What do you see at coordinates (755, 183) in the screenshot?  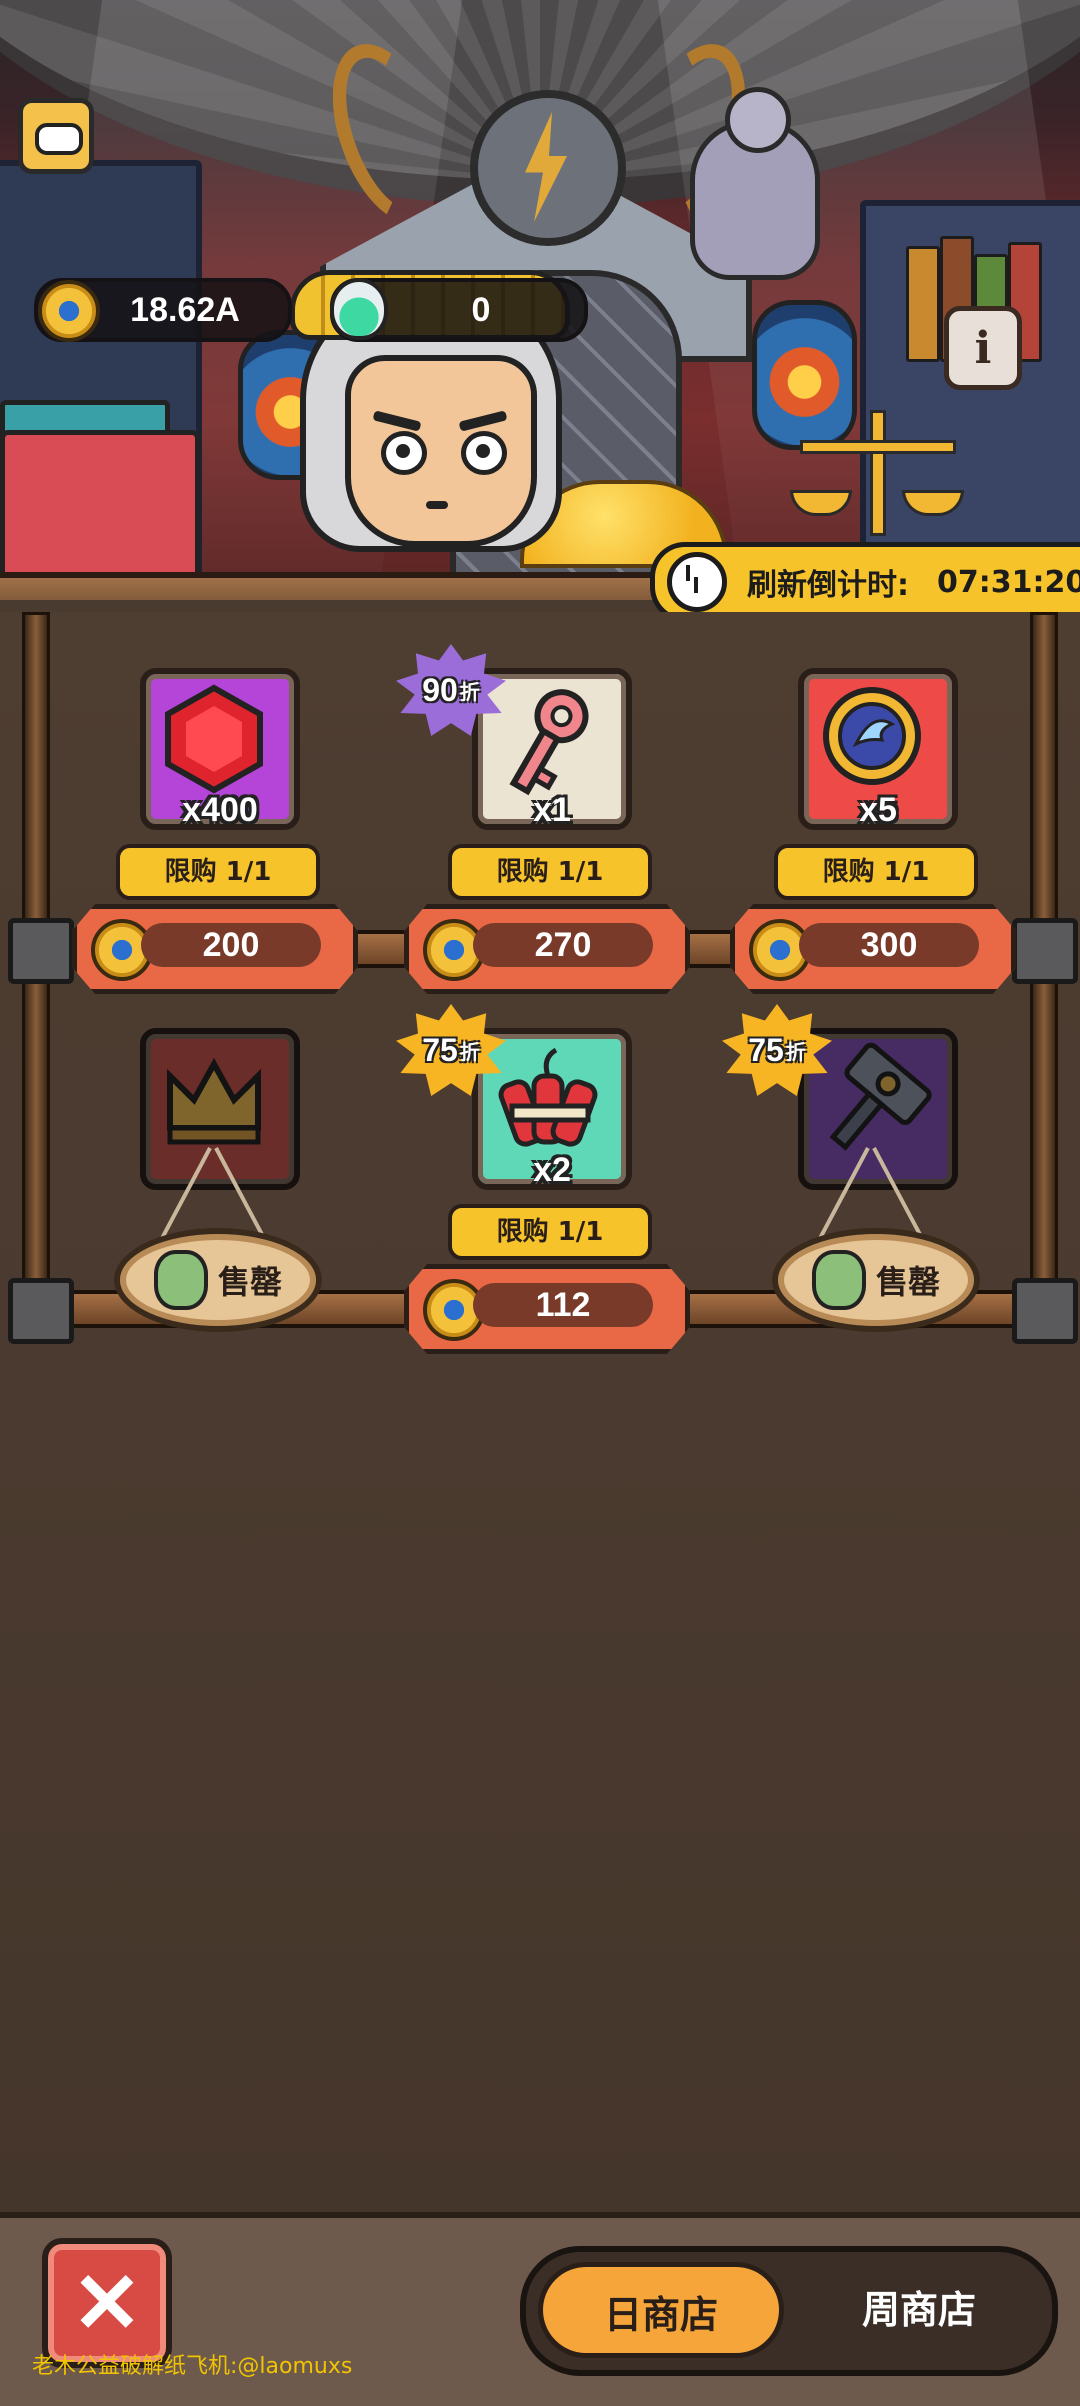 I see `pigeon` at bounding box center [755, 183].